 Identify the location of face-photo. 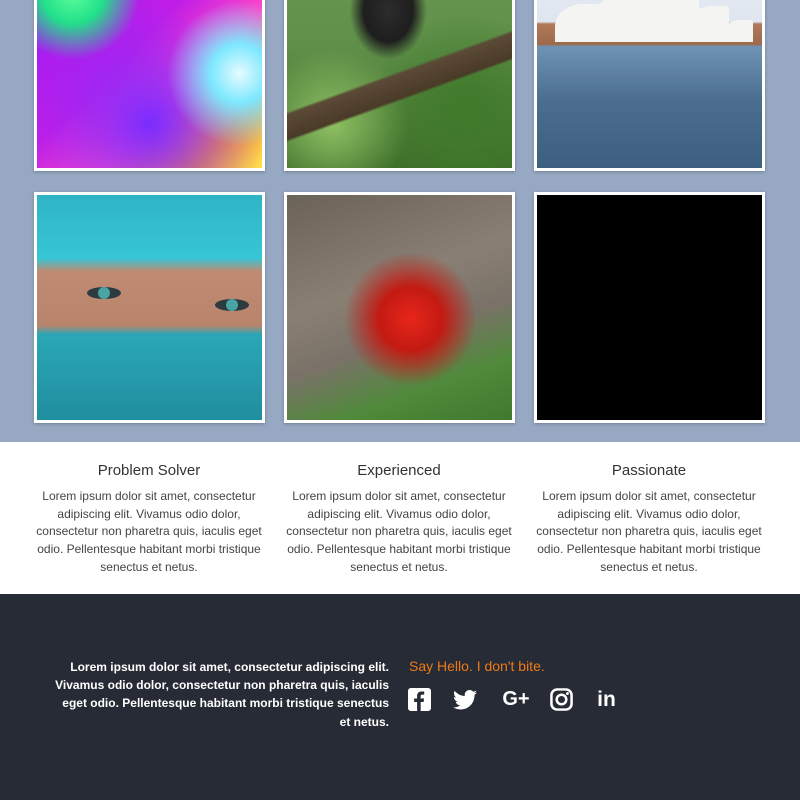
(149, 307).